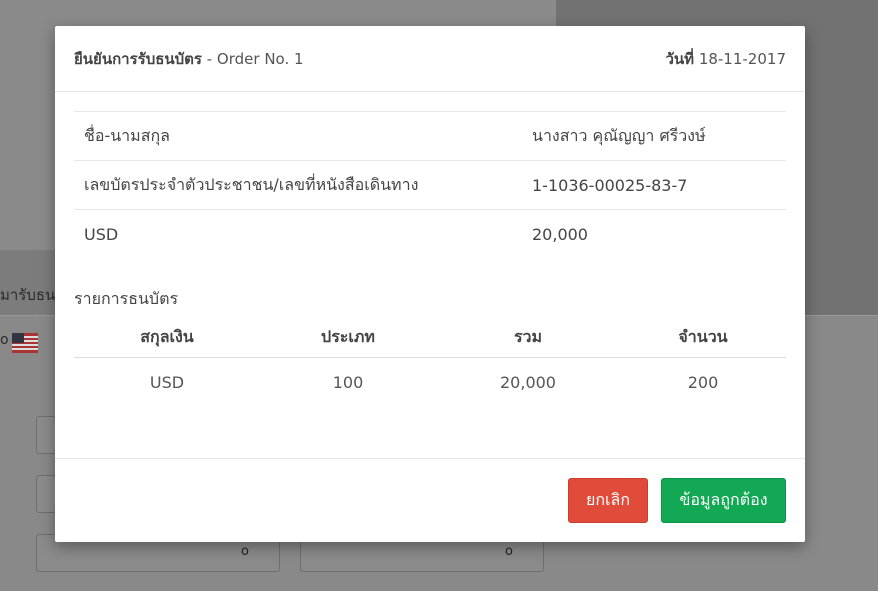  What do you see at coordinates (703, 337) in the screenshot?
I see `column-header-quantity: จำนวน` at bounding box center [703, 337].